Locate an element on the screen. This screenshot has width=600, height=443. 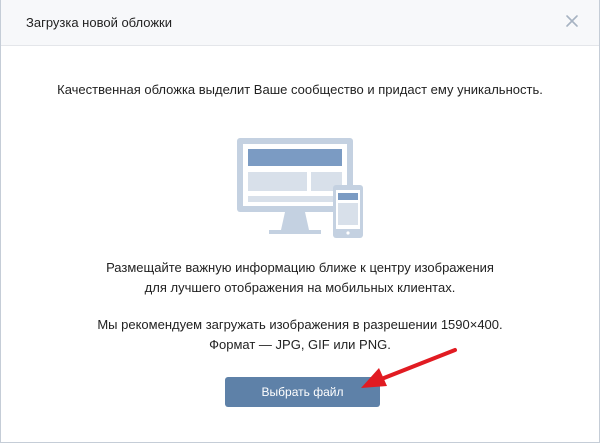
red-arrow-annotation is located at coordinates (408, 370).